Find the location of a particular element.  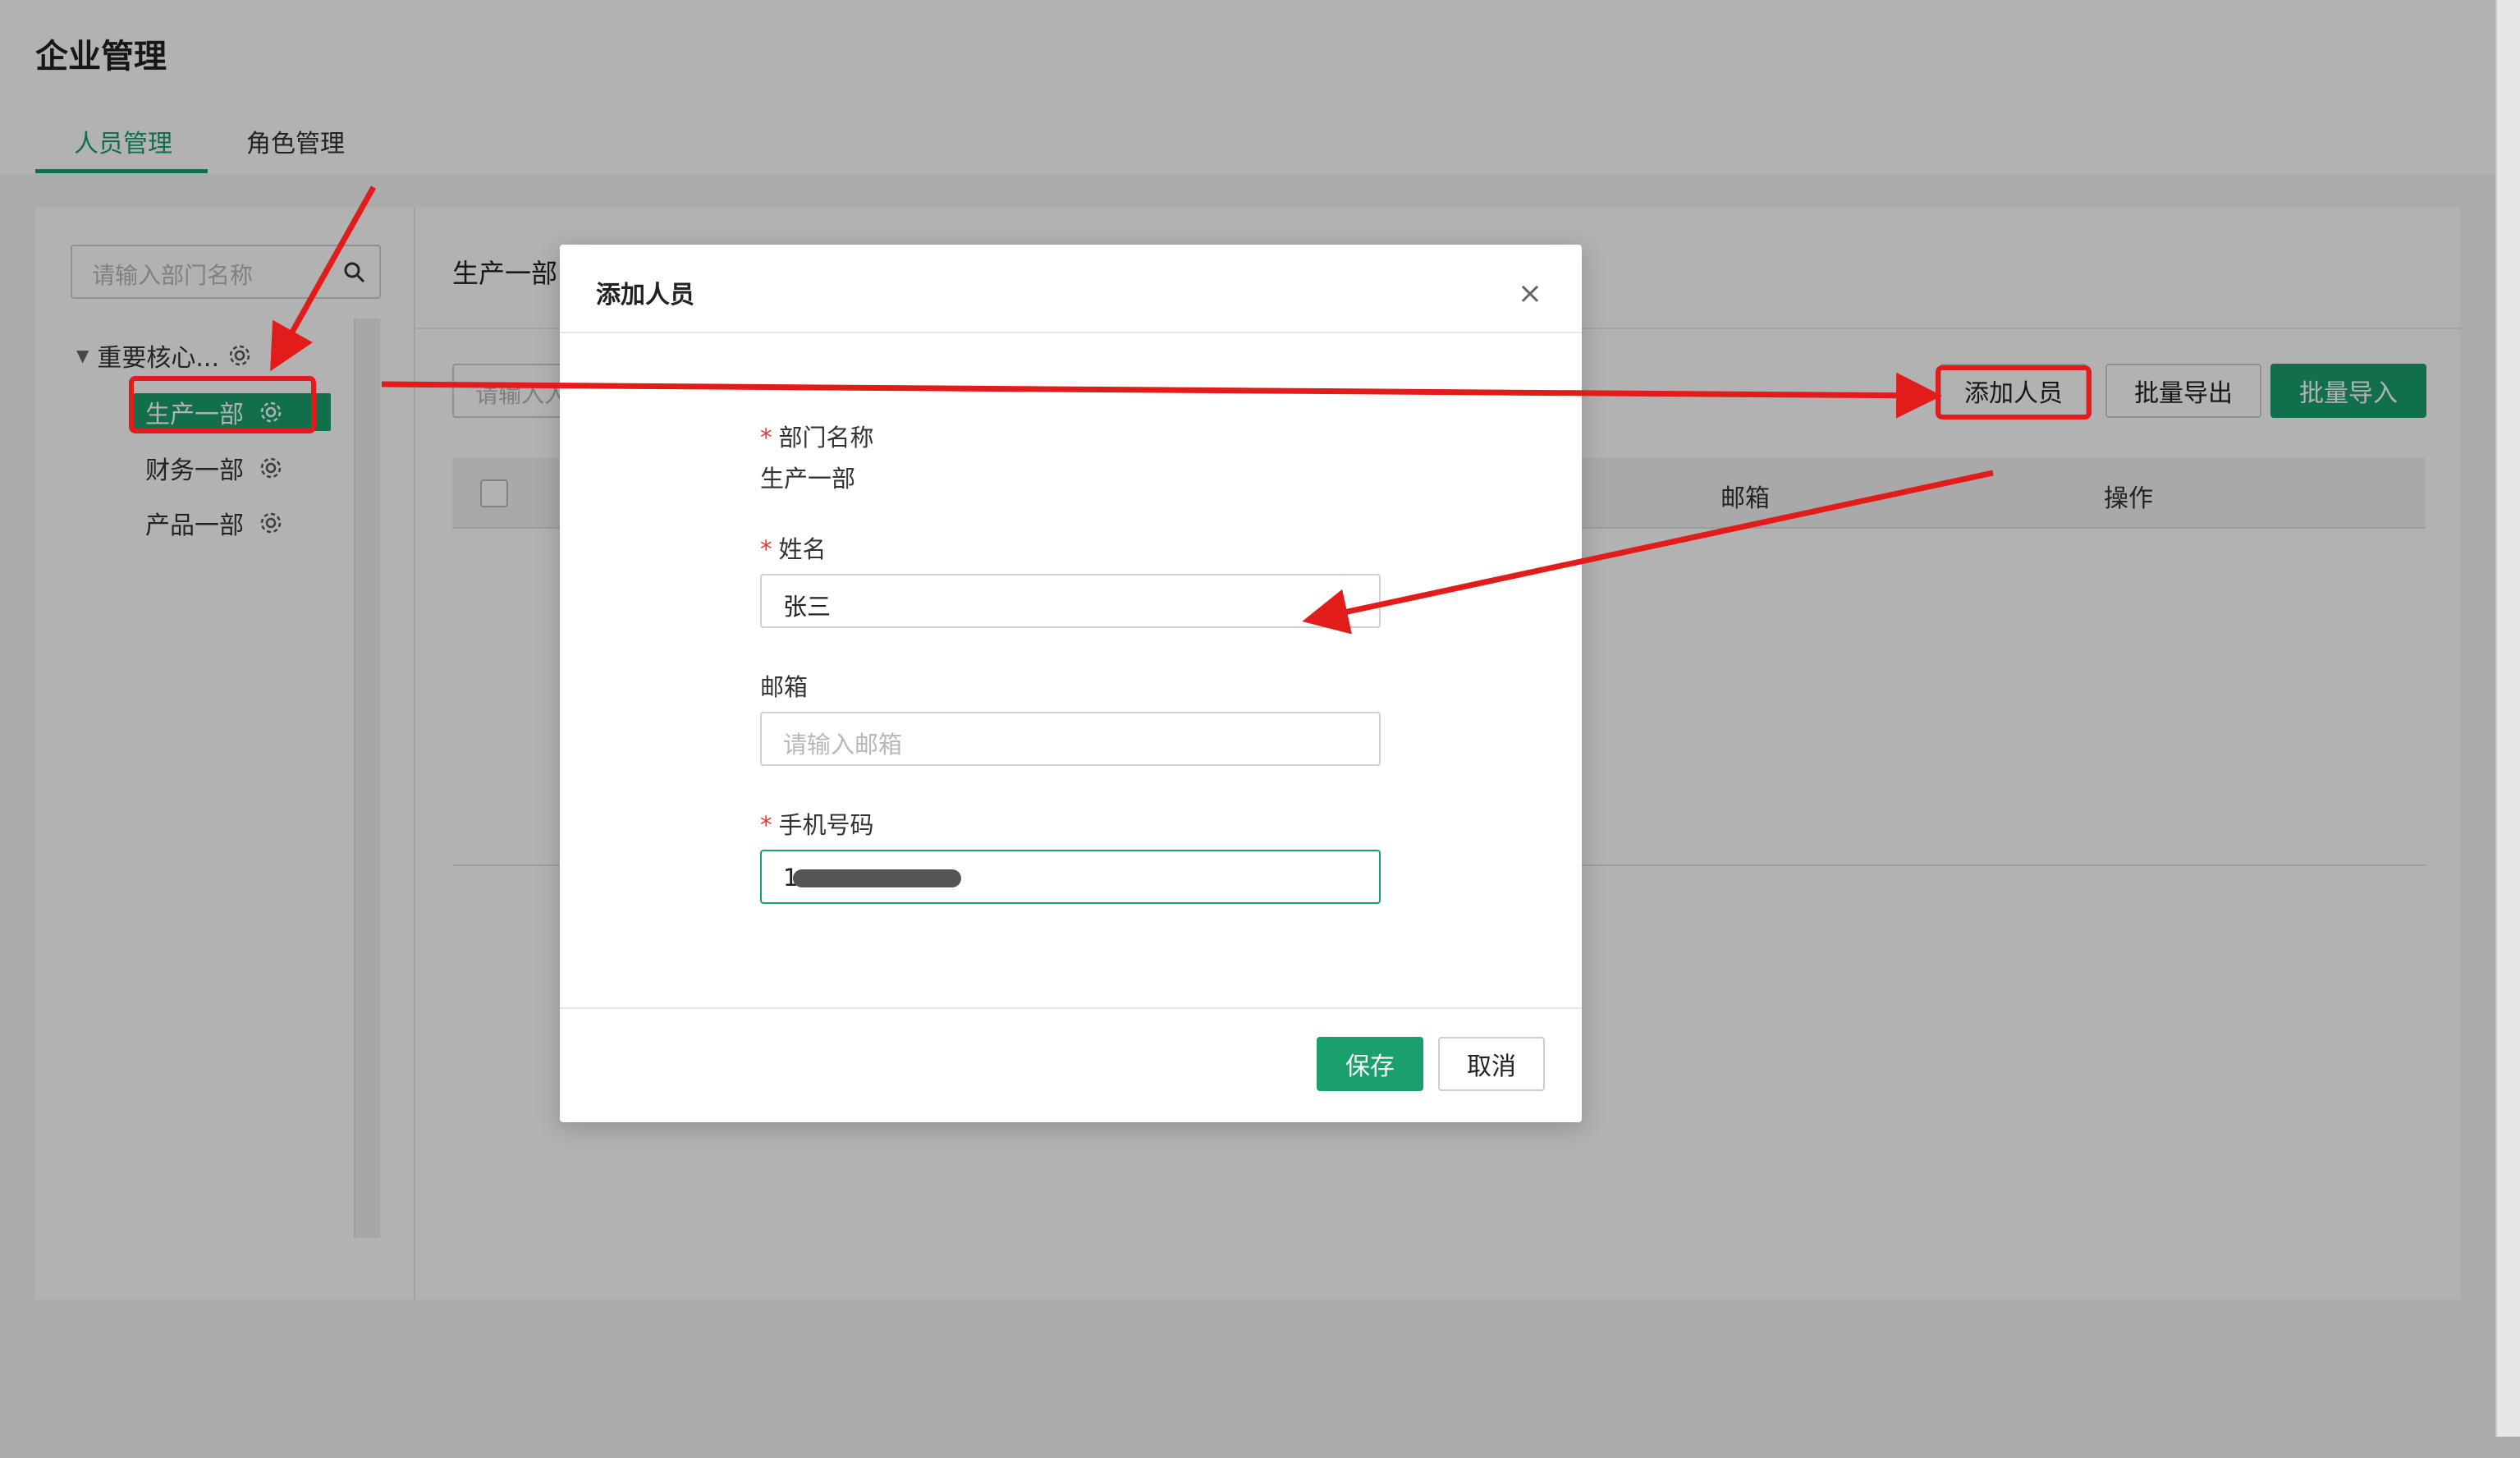

page-scrollbar is located at coordinates (2507, 718).